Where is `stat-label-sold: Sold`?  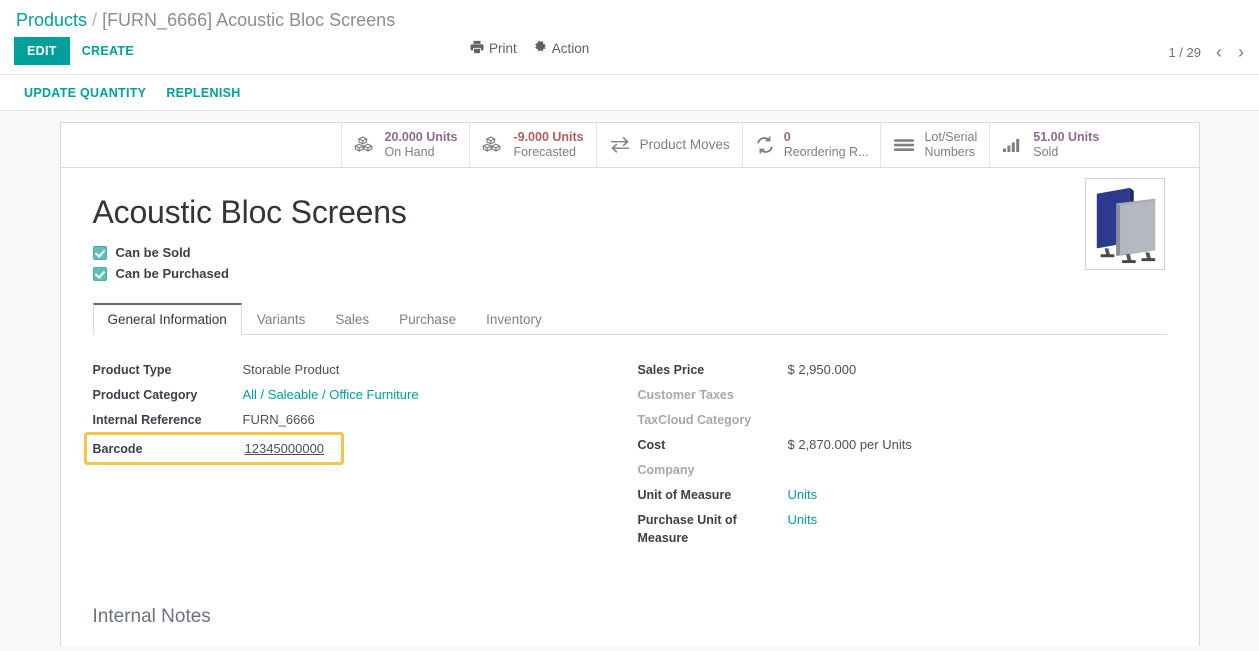
stat-label-sold: Sold is located at coordinates (1046, 152).